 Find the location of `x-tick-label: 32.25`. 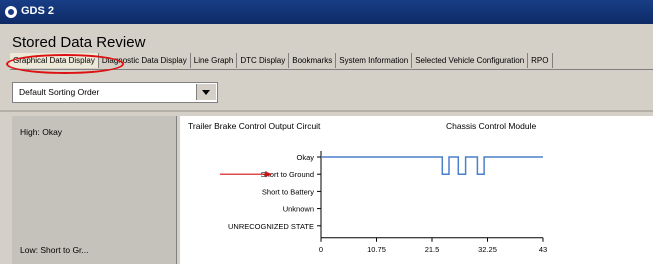

x-tick-label: 32.25 is located at coordinates (487, 249).